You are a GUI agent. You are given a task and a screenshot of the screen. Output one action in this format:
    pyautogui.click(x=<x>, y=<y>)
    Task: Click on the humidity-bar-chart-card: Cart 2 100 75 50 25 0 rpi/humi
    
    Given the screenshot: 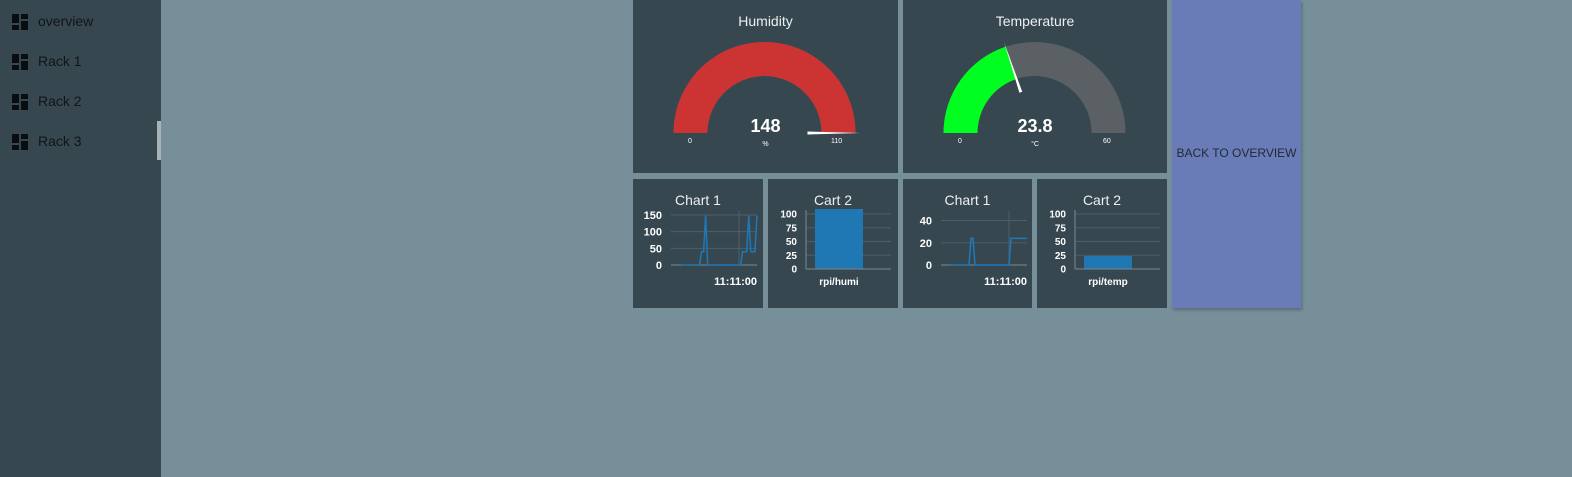 What is the action you would take?
    pyautogui.click(x=833, y=243)
    